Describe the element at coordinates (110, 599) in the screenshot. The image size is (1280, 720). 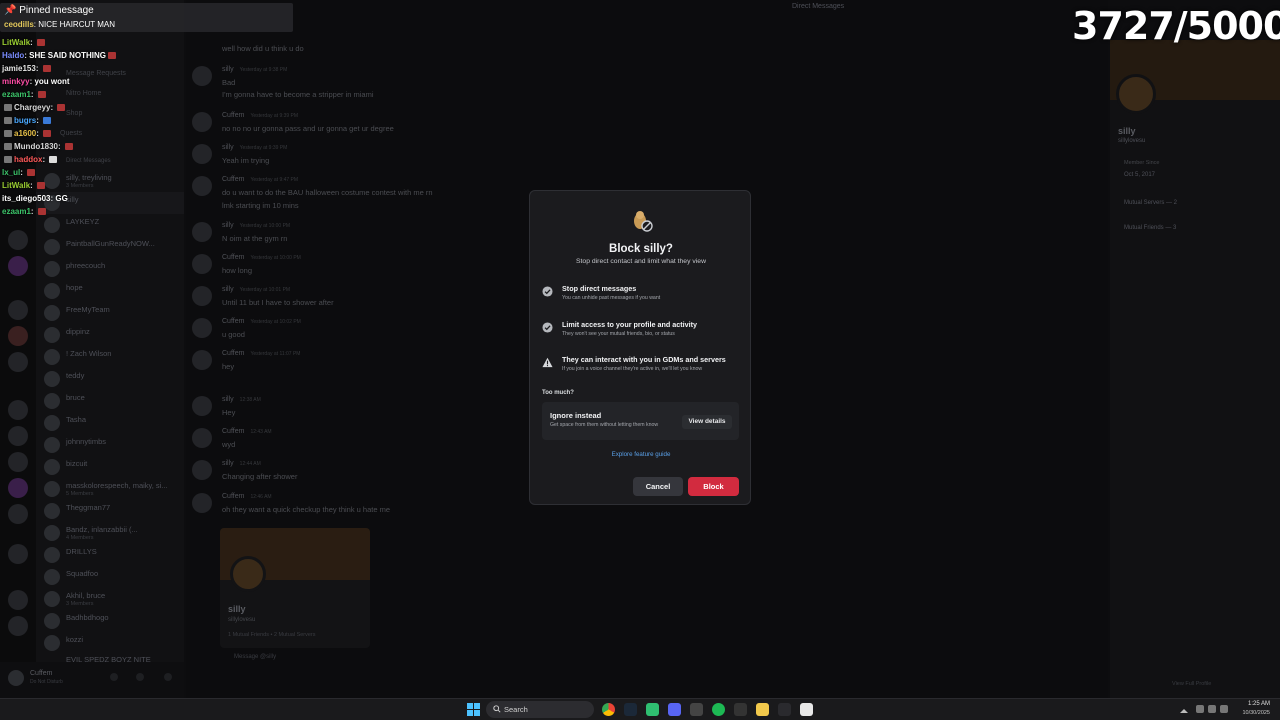
I see `dm-item: Akhil, bruce 3 Members` at that location.